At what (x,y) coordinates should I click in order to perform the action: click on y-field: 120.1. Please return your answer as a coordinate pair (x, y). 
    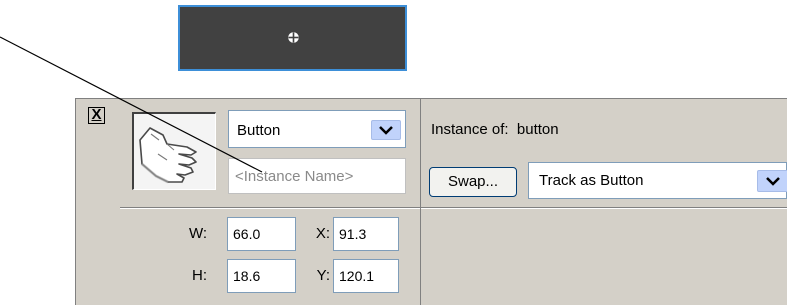
    Looking at the image, I should click on (366, 276).